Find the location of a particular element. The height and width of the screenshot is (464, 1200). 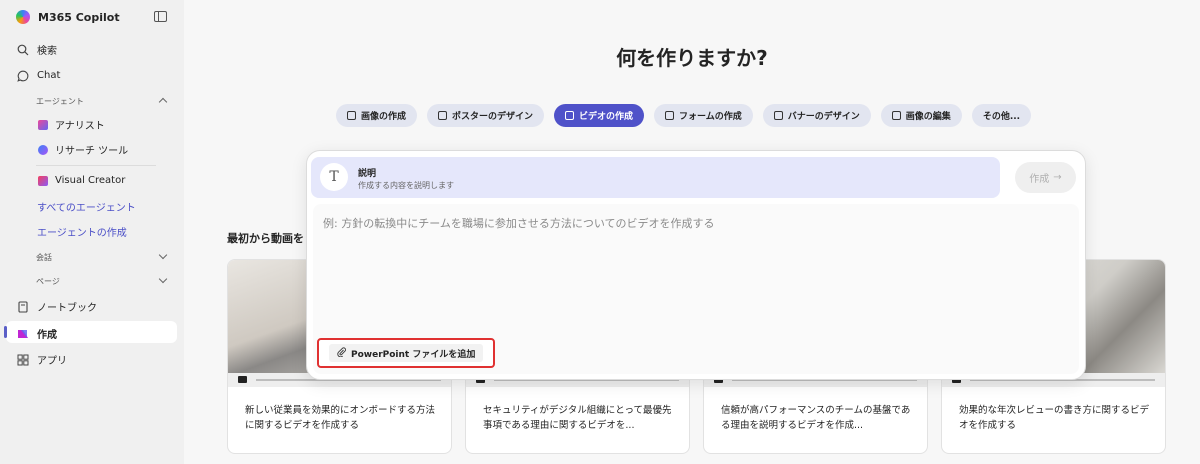

description-title: 説明 is located at coordinates (367, 174).